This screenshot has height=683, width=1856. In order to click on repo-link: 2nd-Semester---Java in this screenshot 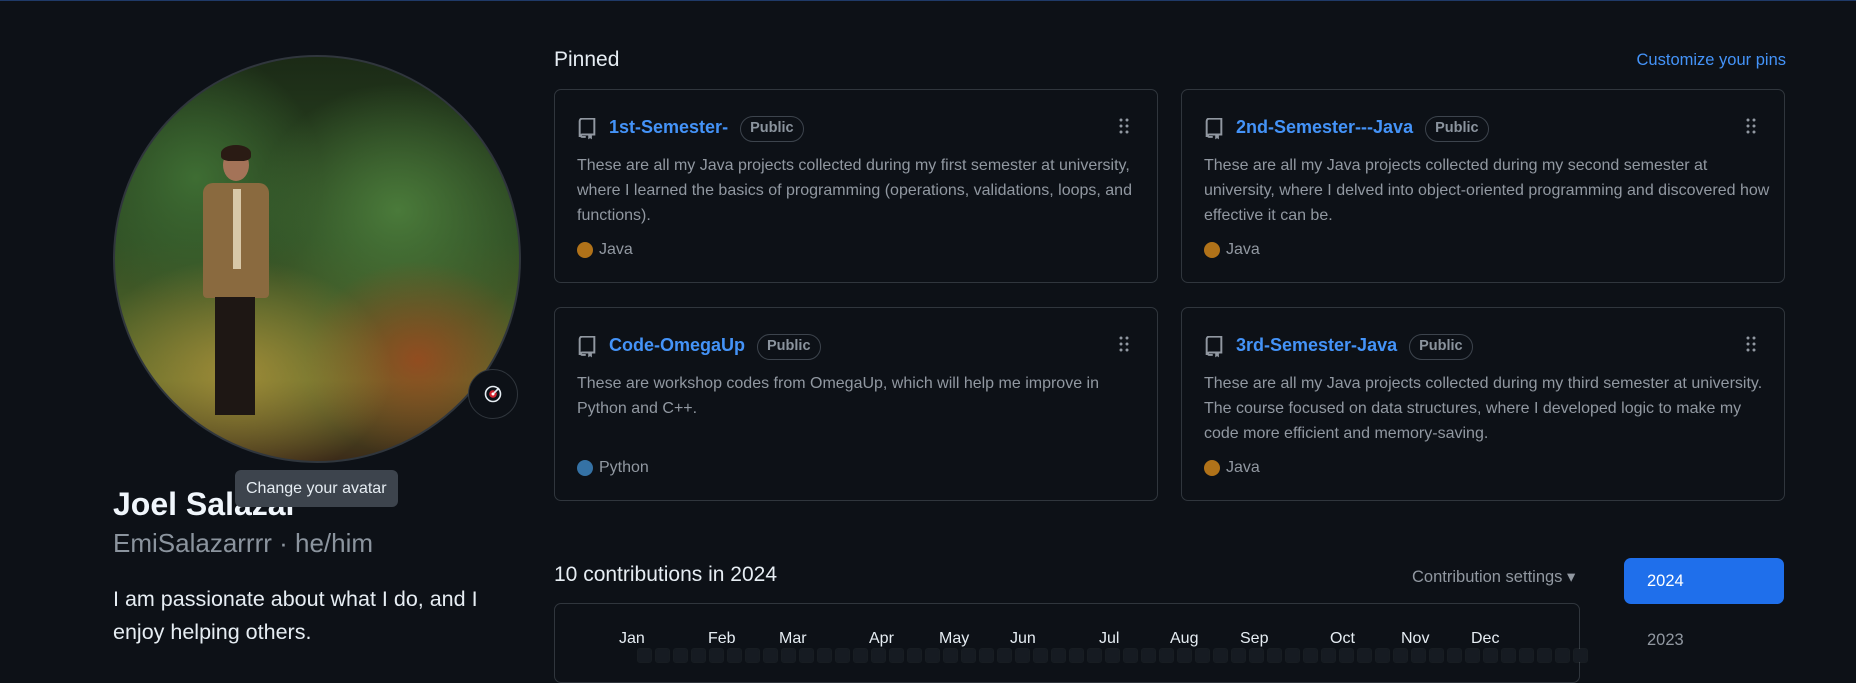, I will do `click(1324, 127)`.